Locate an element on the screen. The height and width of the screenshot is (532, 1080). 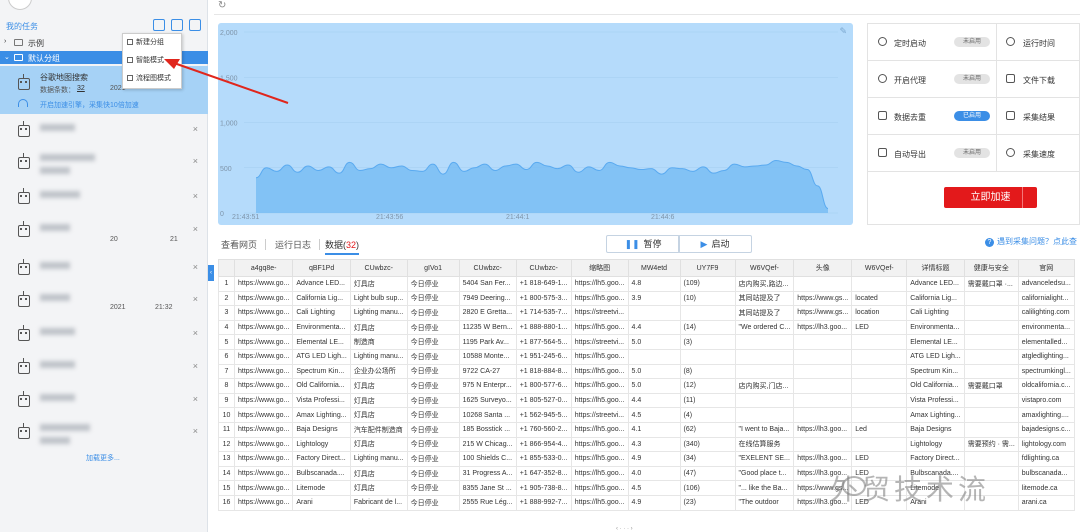
accelerate-link: 开启加速引擎，采集快10倍加速 is located at coordinates (89, 105).